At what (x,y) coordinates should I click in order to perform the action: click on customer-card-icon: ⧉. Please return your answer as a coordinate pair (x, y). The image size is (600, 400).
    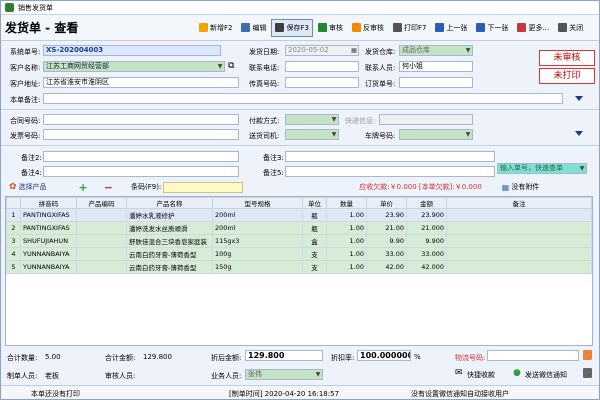
    Looking at the image, I should click on (231, 66).